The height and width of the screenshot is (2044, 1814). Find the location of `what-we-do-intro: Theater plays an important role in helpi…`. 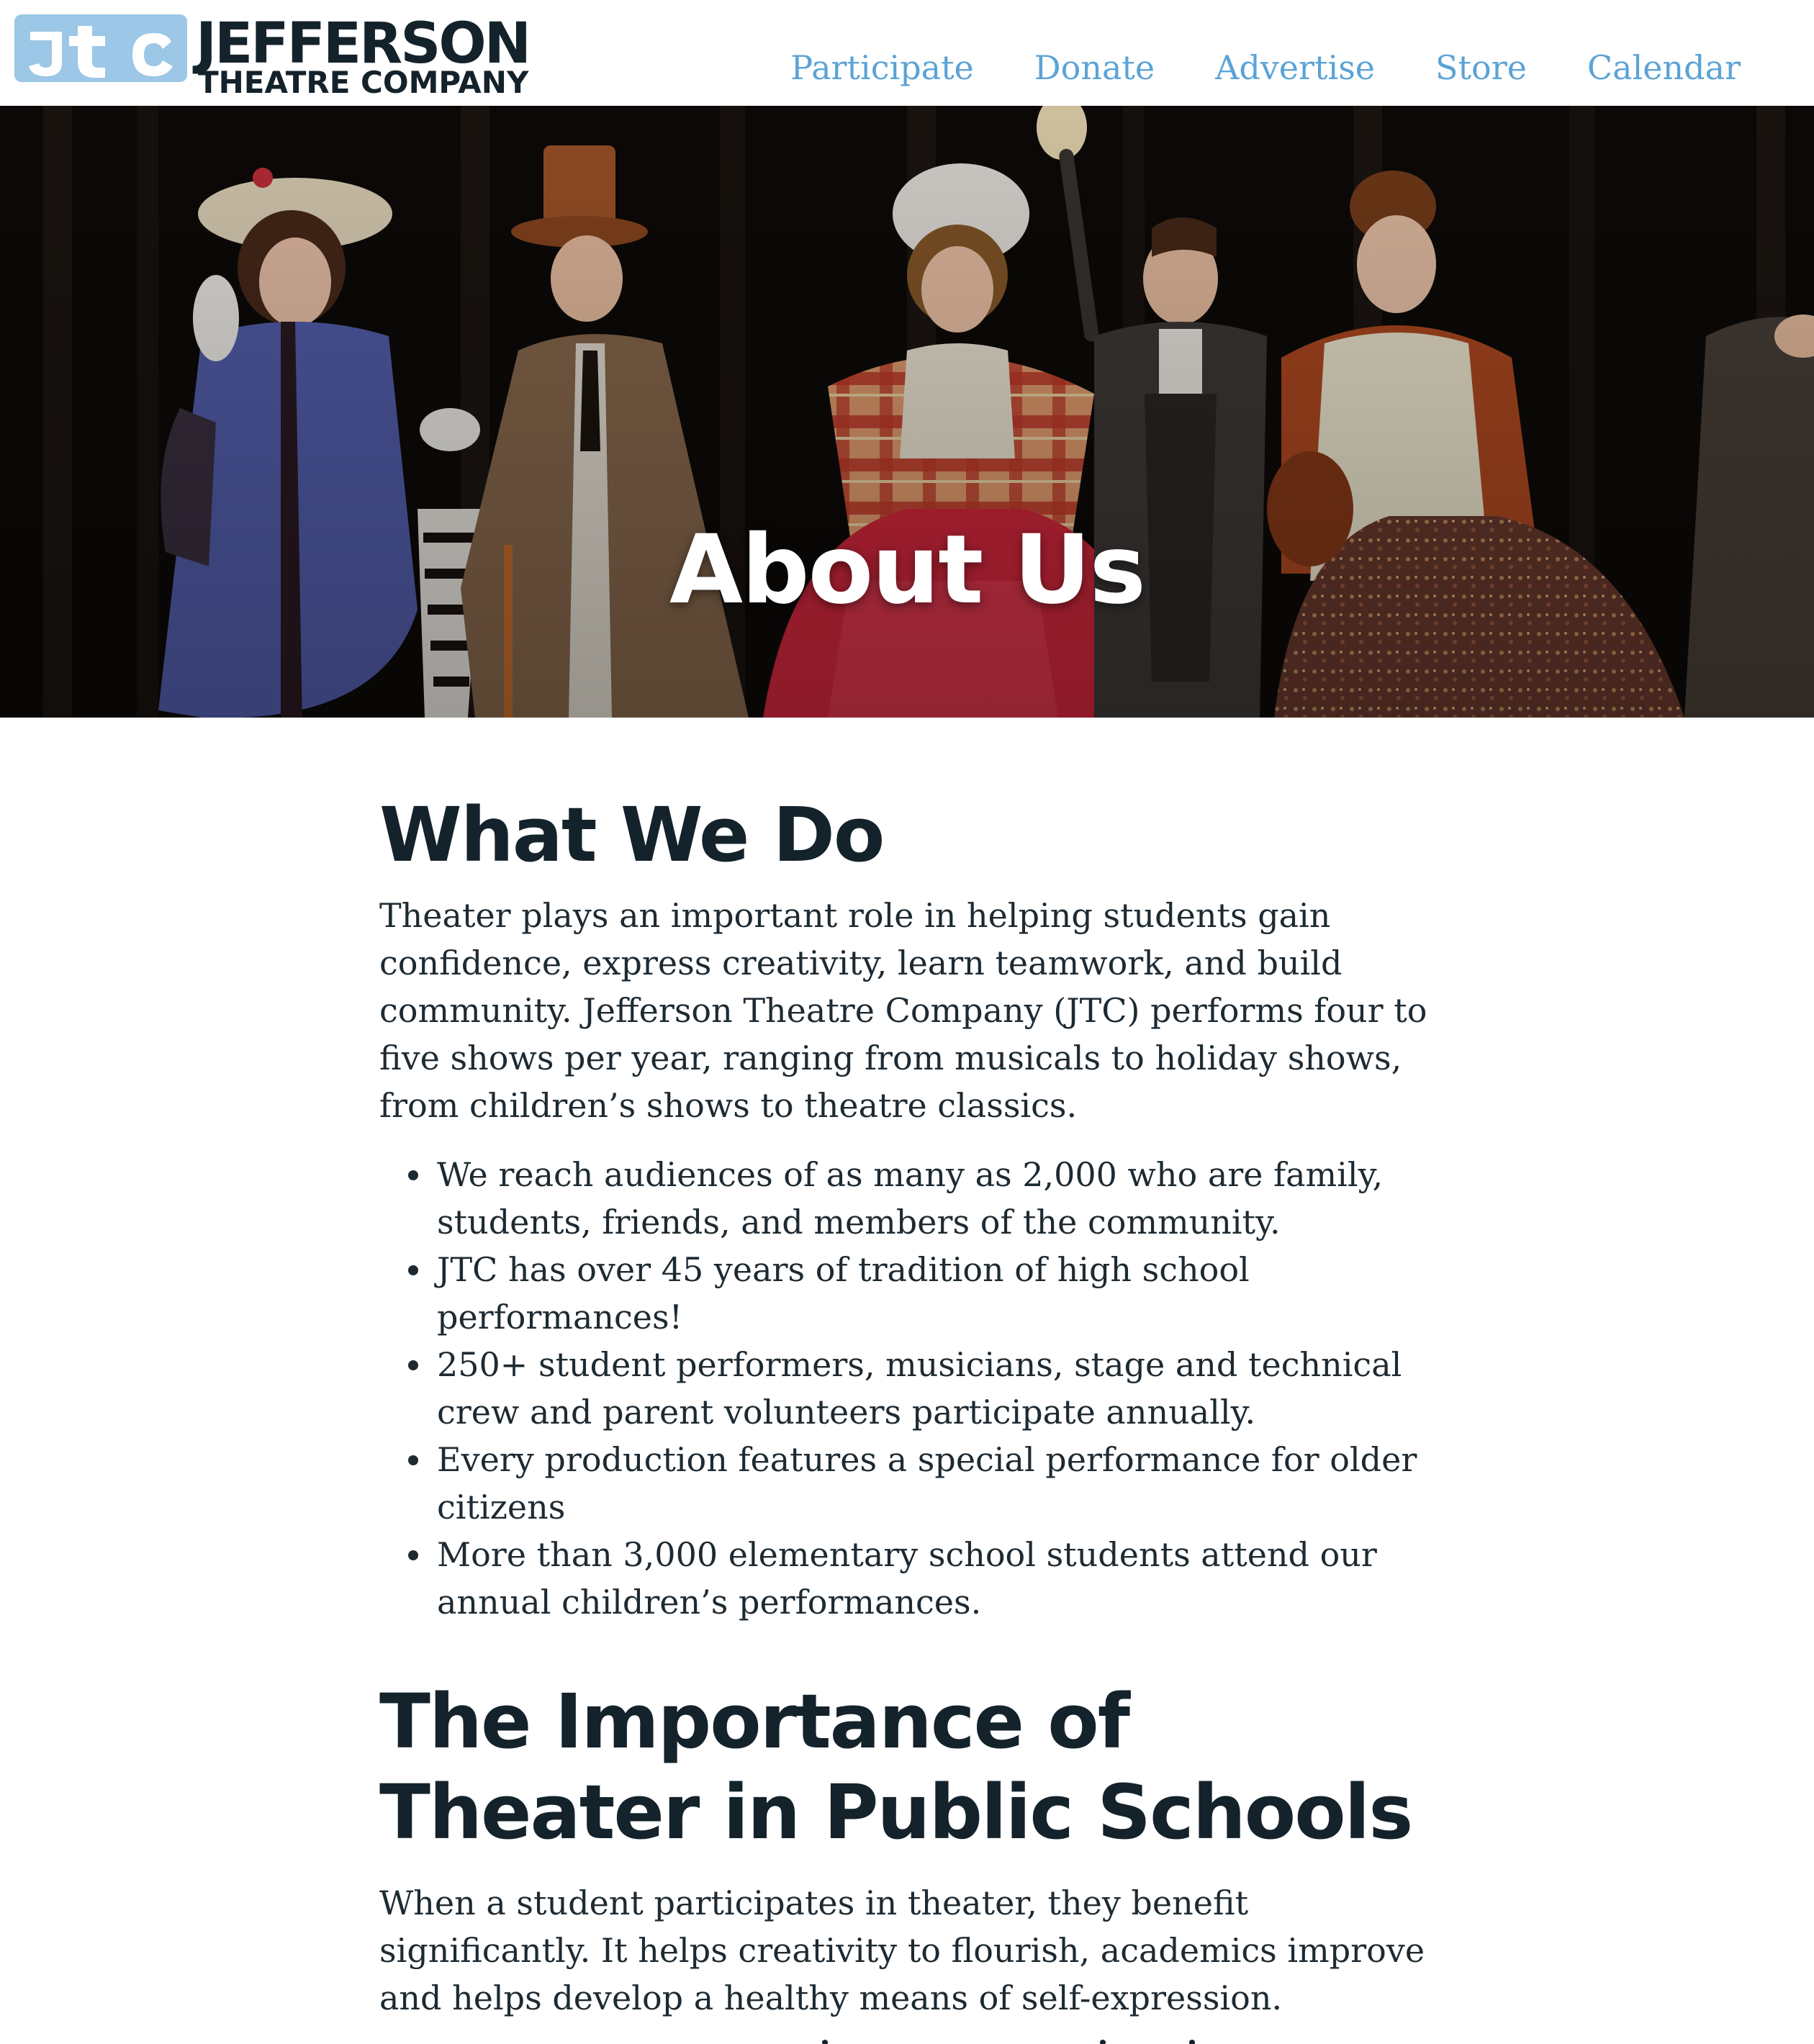

what-we-do-intro: Theater plays an important role in helpi… is located at coordinates (903, 1011).